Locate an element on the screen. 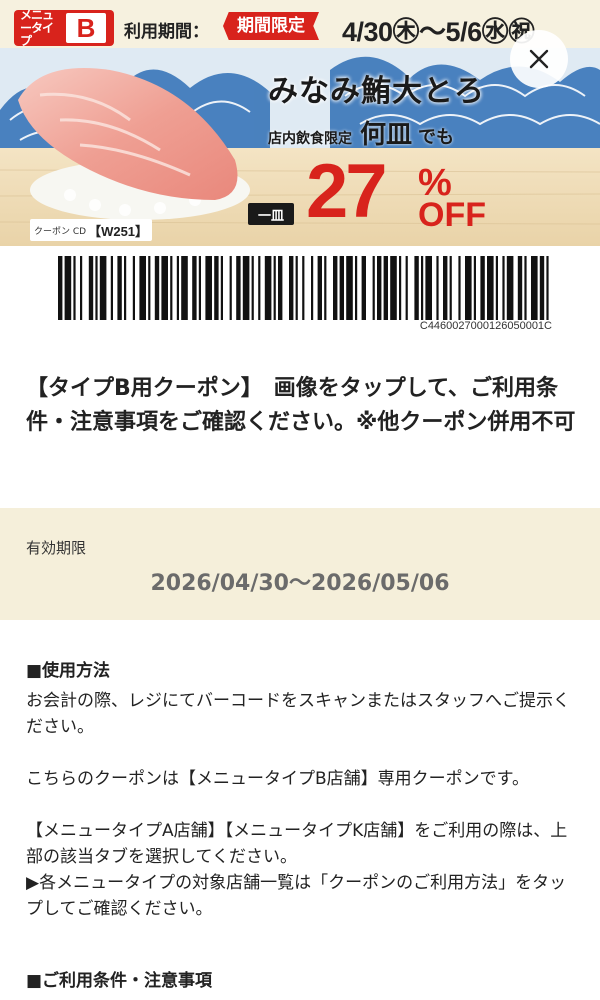 The width and height of the screenshot is (600, 1000). period-label: 利用期間： is located at coordinates (166, 32).